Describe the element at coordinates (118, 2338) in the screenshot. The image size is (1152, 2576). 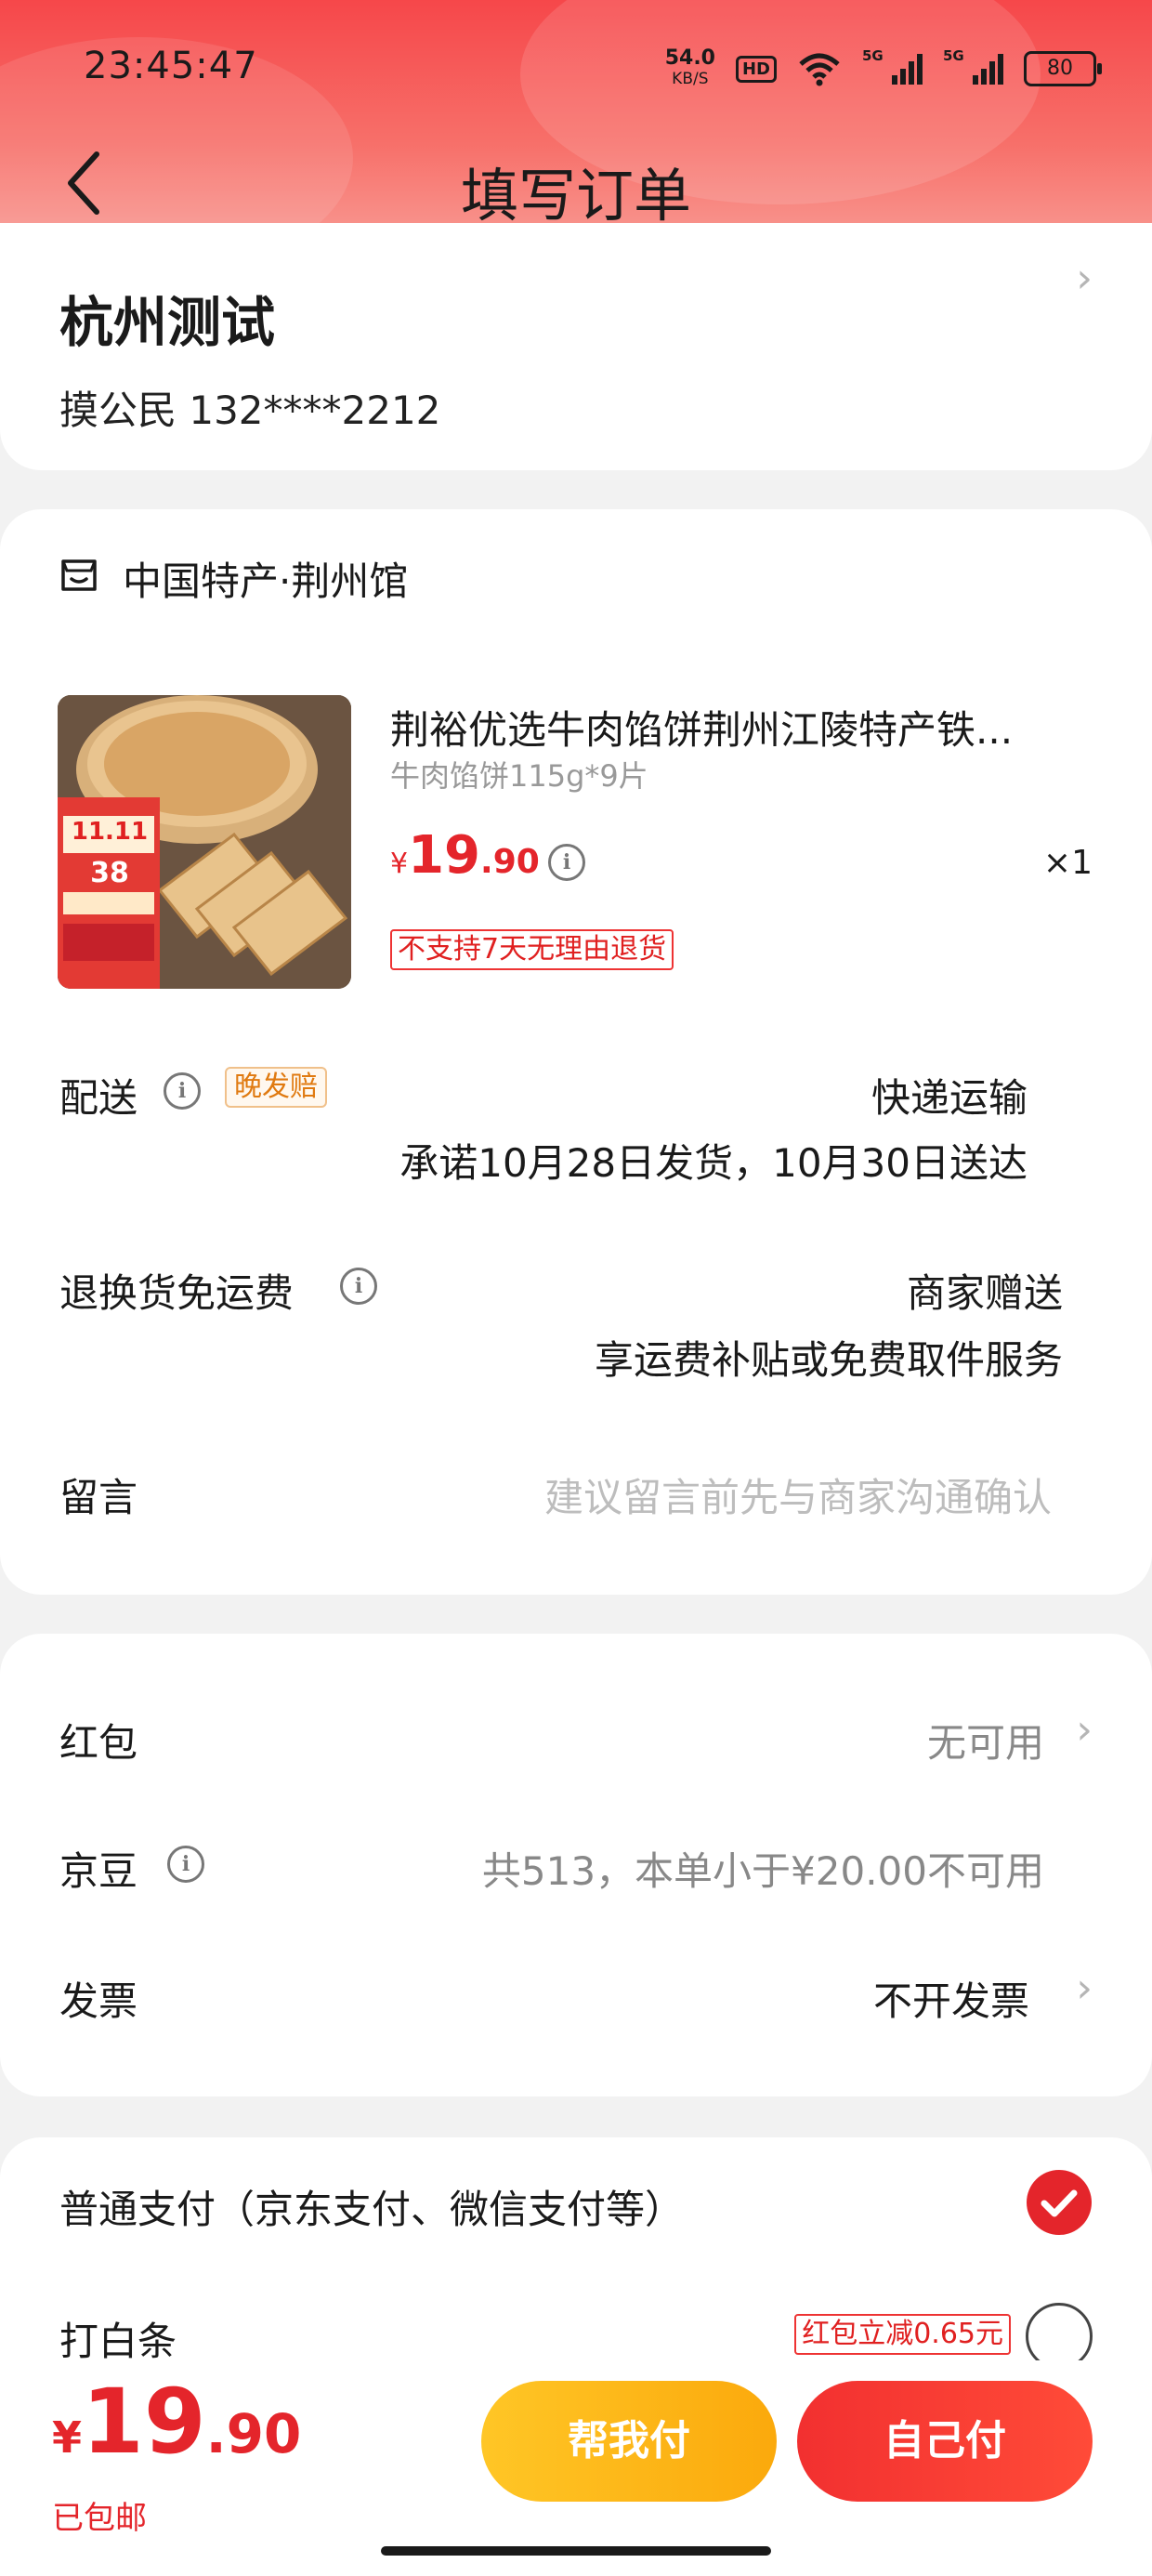
I see `baitiao-payment-label: 打白条` at that location.